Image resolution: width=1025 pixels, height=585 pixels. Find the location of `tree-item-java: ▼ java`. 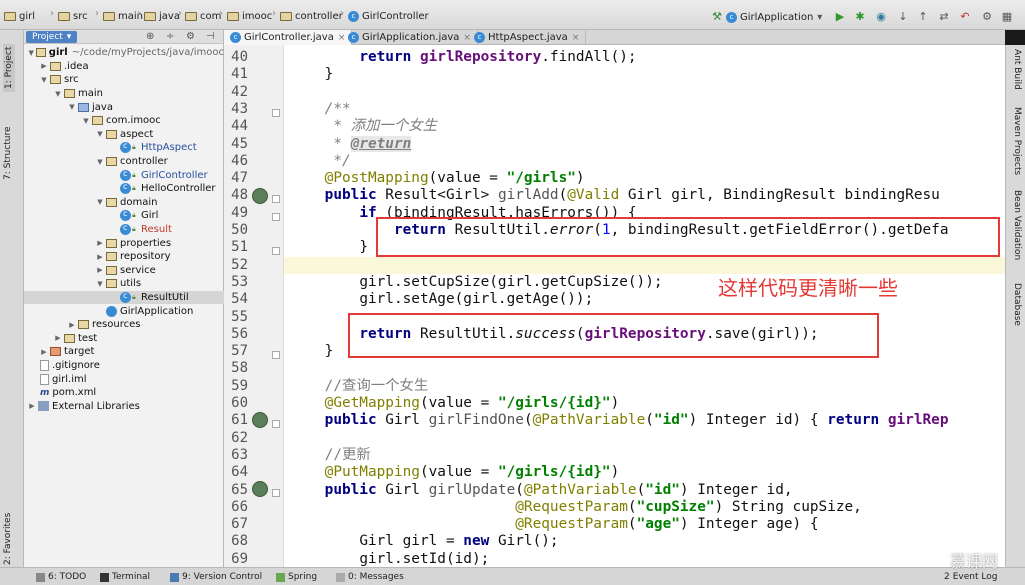

tree-item-java: ▼ java is located at coordinates (124, 107).